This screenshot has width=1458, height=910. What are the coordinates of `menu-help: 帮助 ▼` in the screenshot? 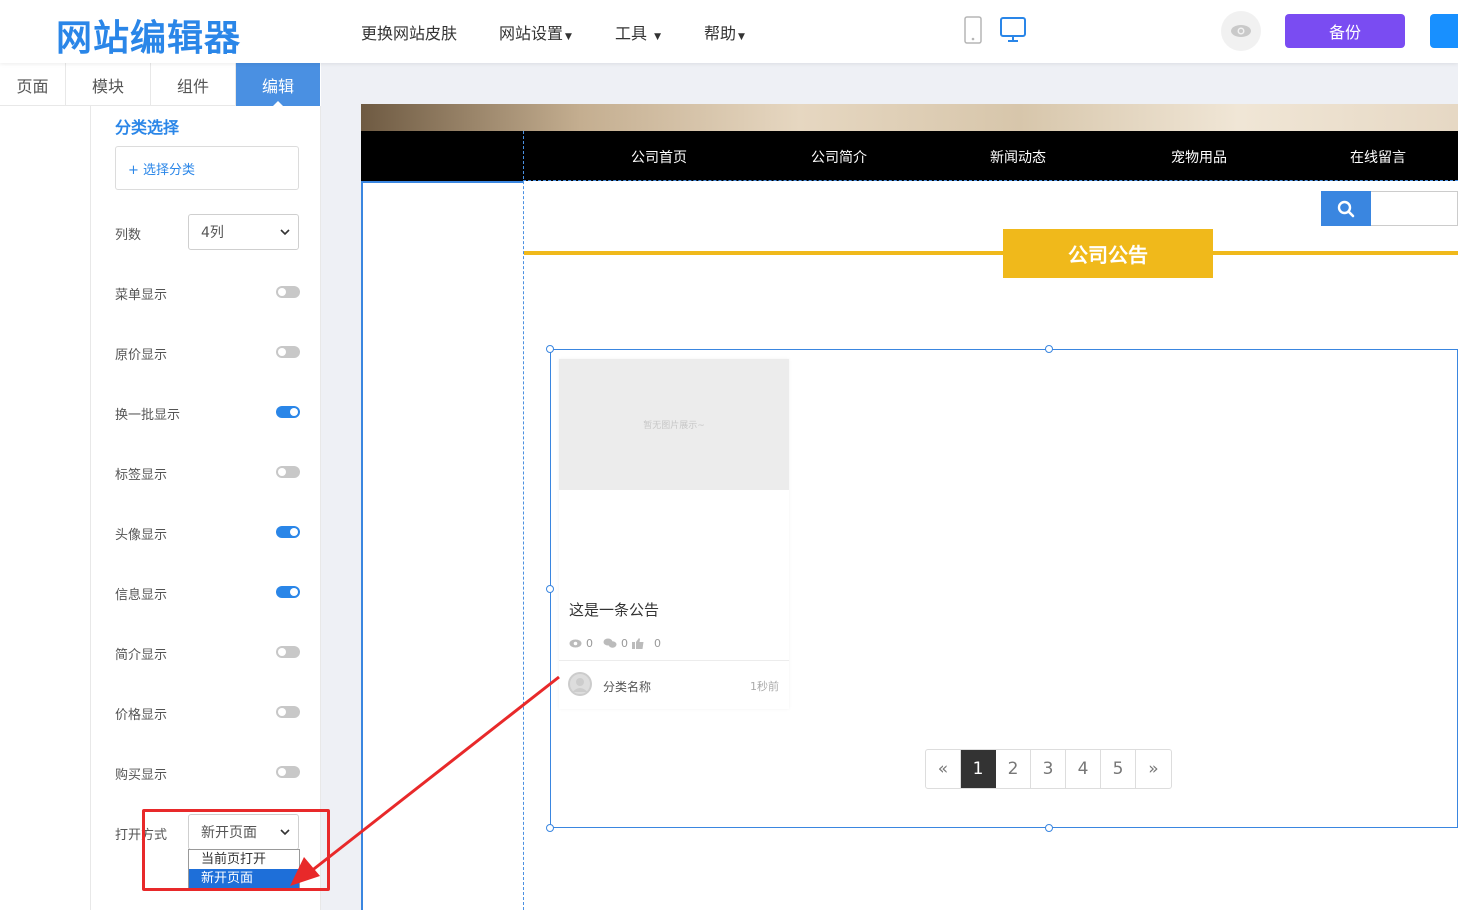 It's located at (724, 32).